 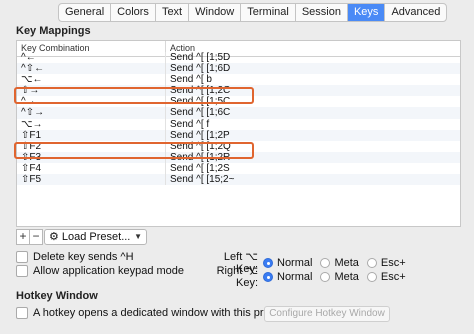 I want to click on tab-window: Window, so click(x=215, y=12).